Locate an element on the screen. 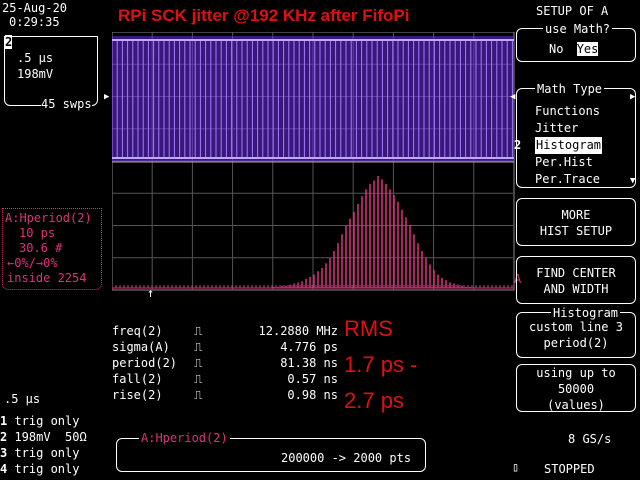 Image resolution: width=640 pixels, height=480 pixels. math-bin: 10 ps is located at coordinates (37, 233).